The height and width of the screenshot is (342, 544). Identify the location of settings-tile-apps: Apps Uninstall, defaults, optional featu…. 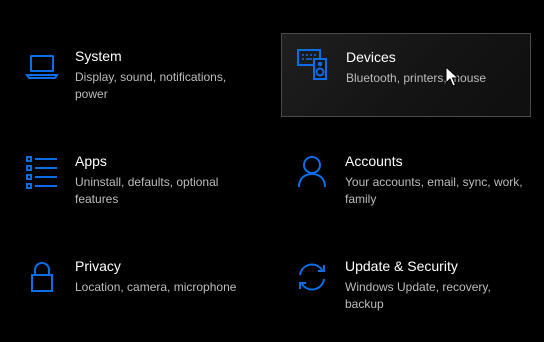
(136, 195).